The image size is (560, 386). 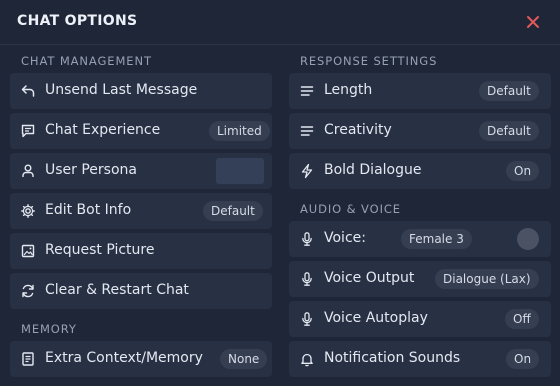 I want to click on section-chat-management: CHAT MANAGEMENT, so click(x=86, y=61).